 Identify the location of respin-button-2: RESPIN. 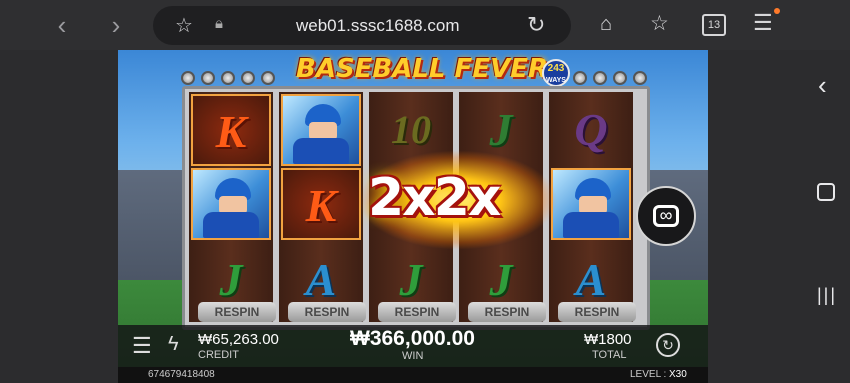
(327, 312).